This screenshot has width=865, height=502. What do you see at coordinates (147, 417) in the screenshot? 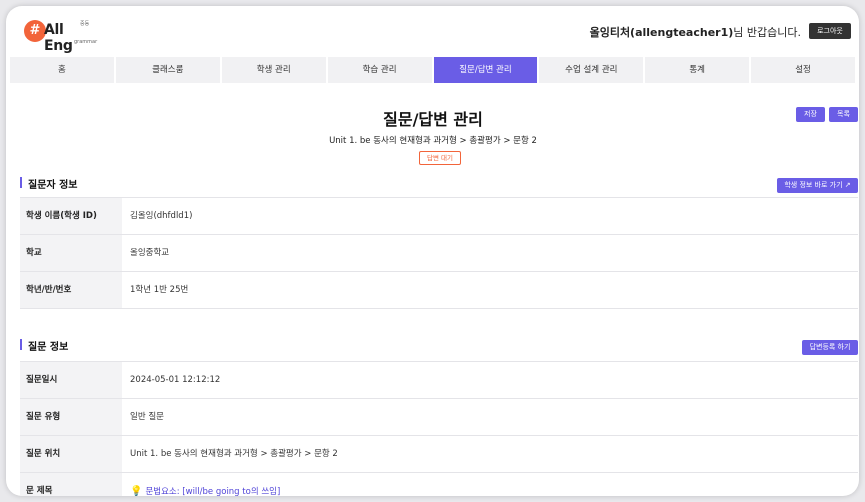
I see `row-value: 일반 질문` at bounding box center [147, 417].